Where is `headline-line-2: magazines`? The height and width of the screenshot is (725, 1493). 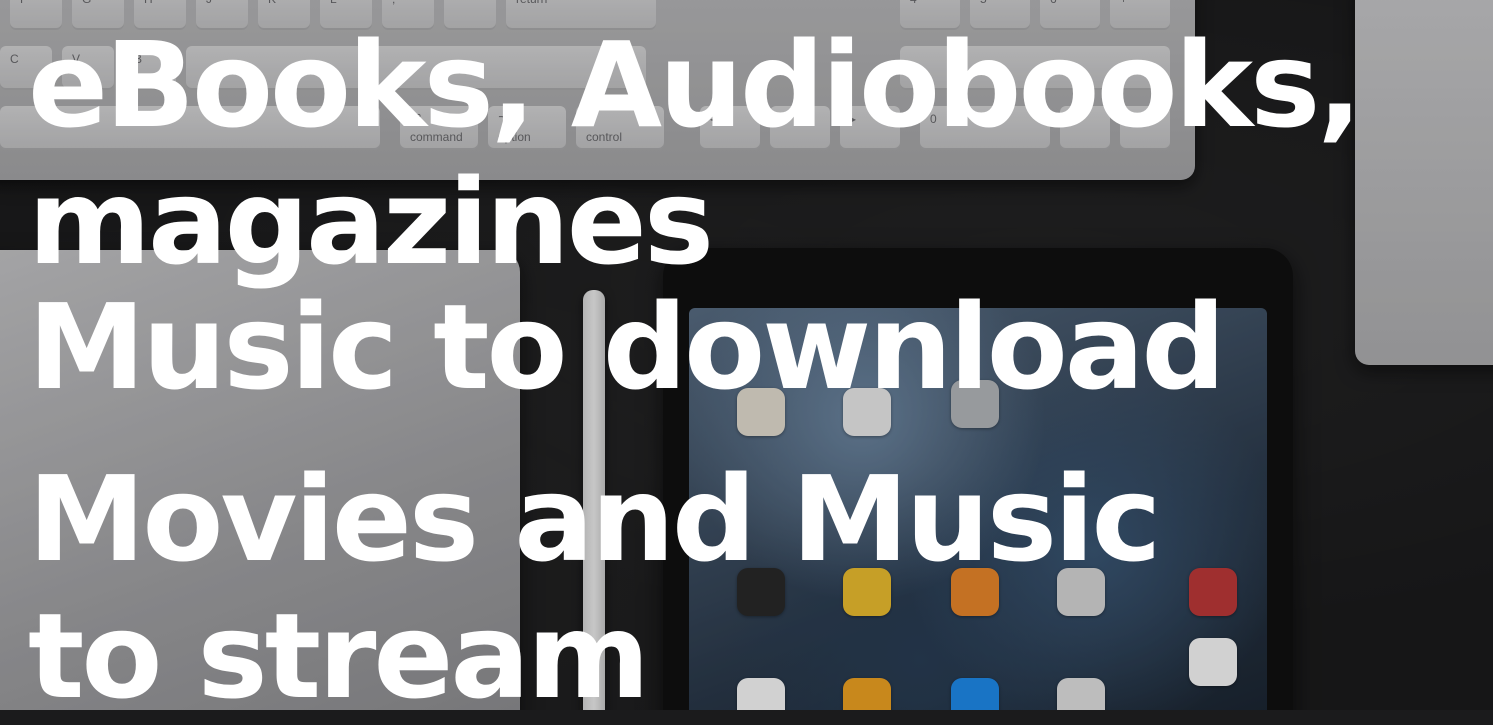
headline-line-2: magazines is located at coordinates (371, 222).